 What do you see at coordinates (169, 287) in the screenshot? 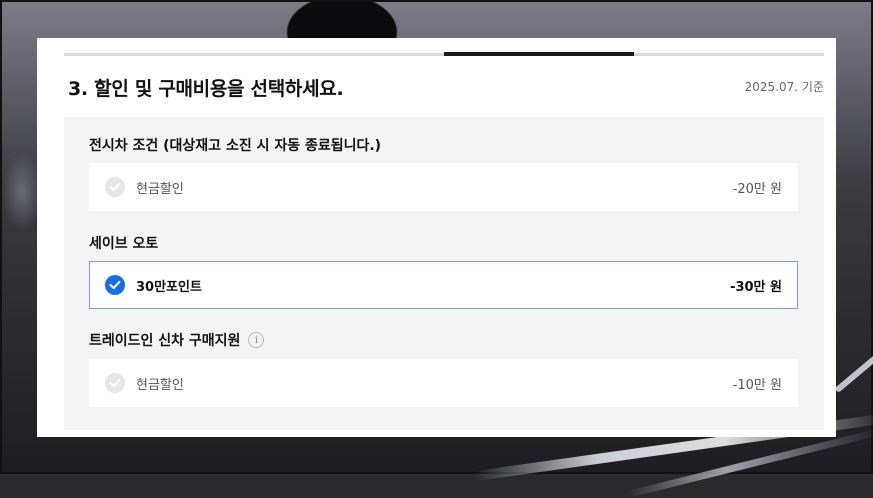
I see `option-label: 30만포인트` at bounding box center [169, 287].